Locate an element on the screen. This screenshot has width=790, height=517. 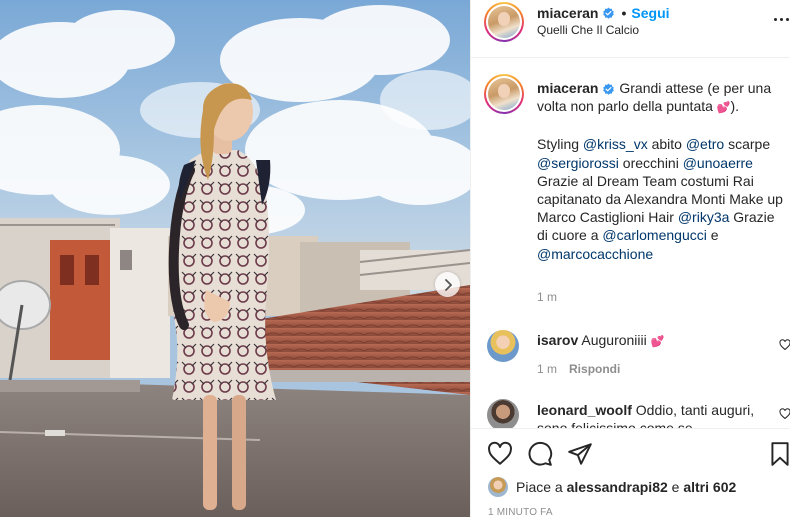
author-avatar is located at coordinates (504, 22).